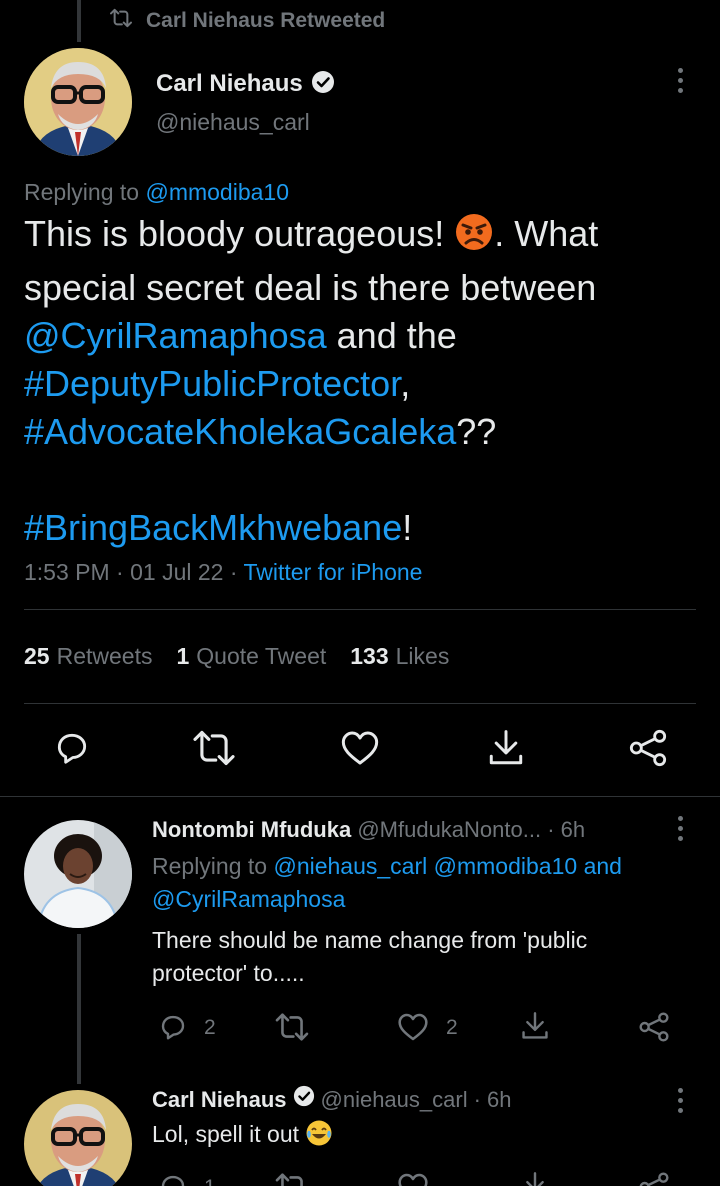 This screenshot has width=720, height=1186. I want to click on likes-label: Likes, so click(422, 655).